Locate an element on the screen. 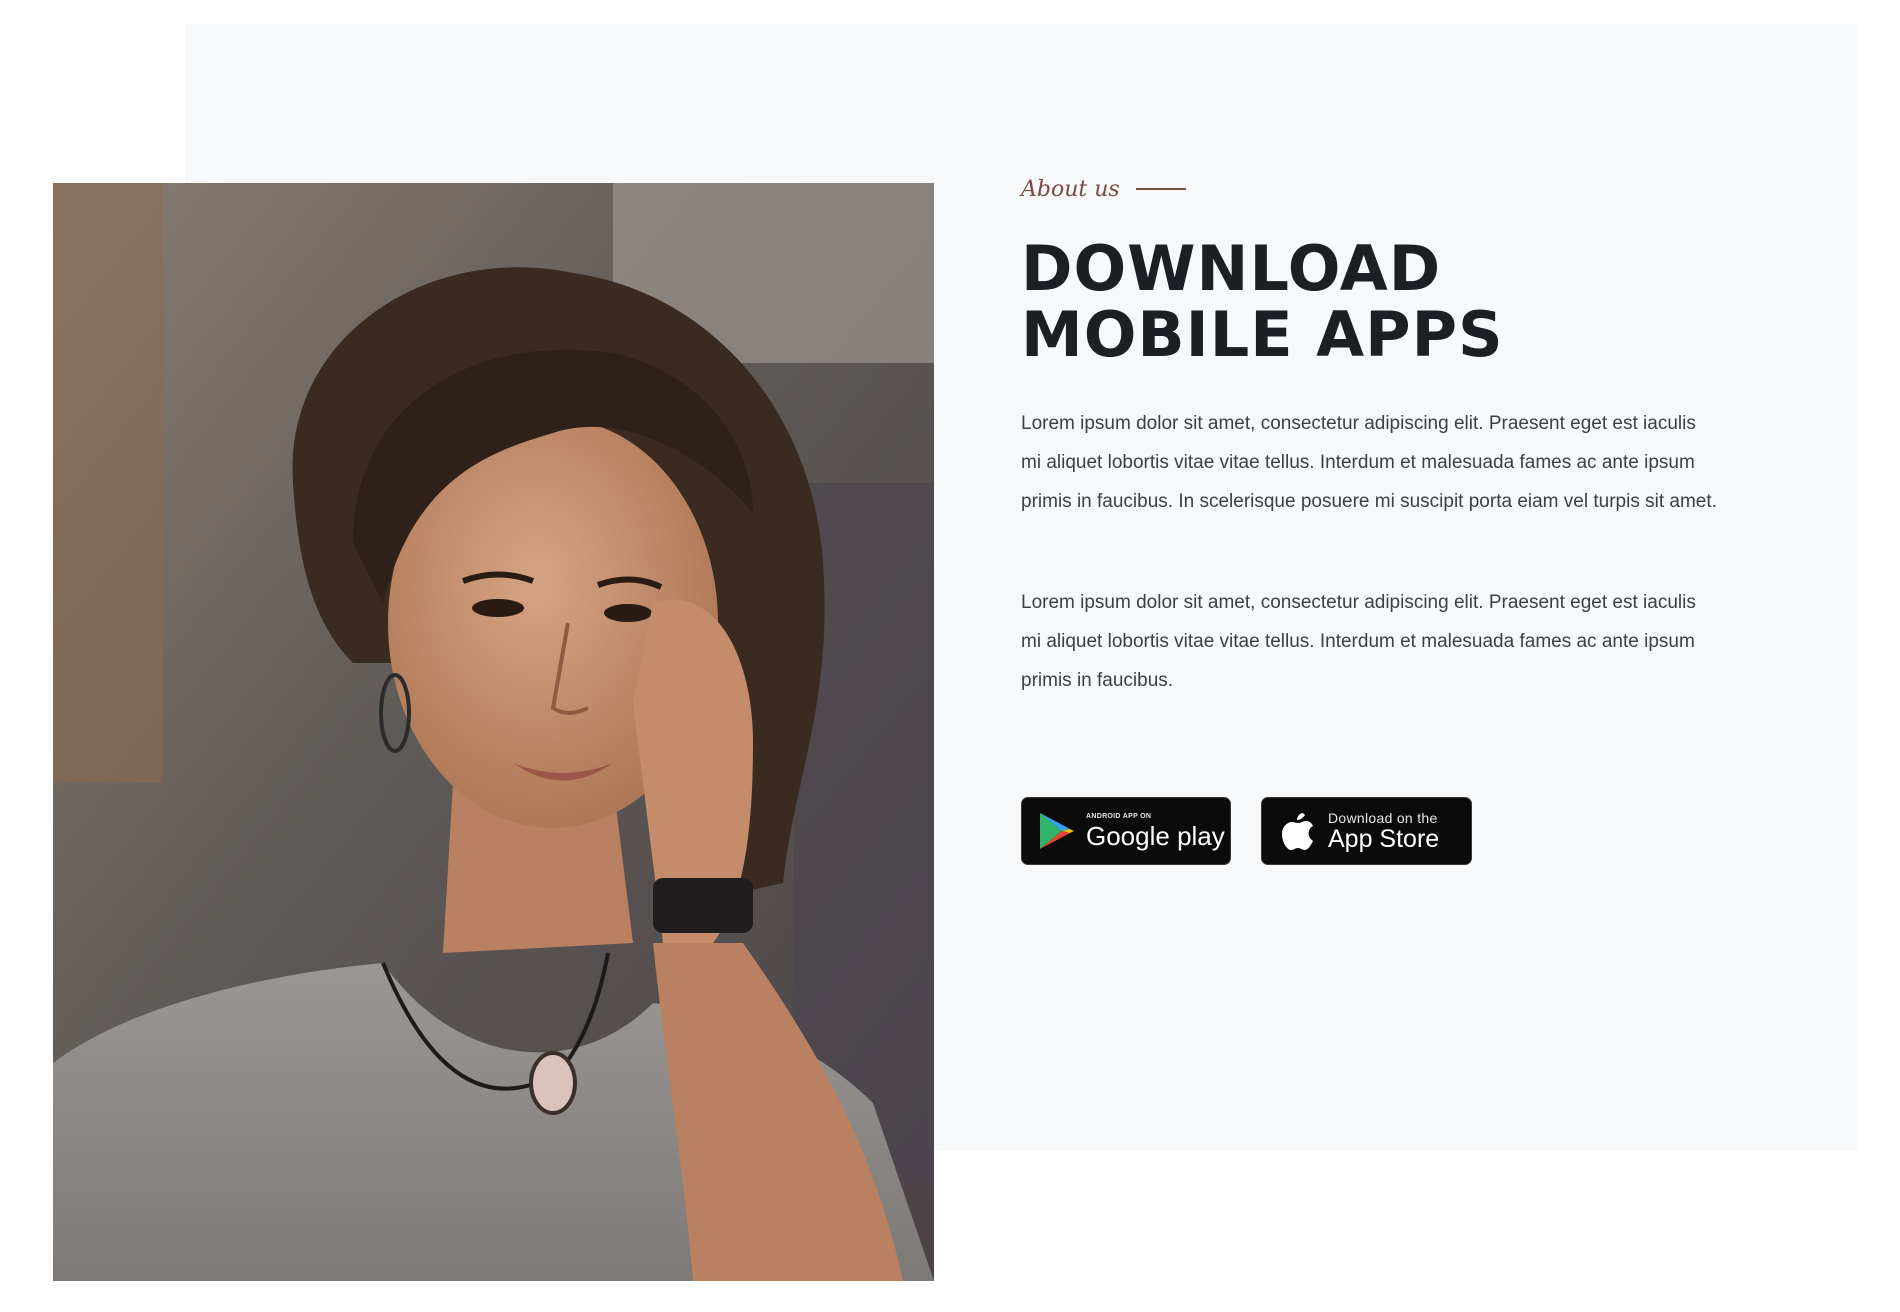 This screenshot has height=1312, width=1900. title-line-1: DOWNLOAD is located at coordinates (1231, 268).